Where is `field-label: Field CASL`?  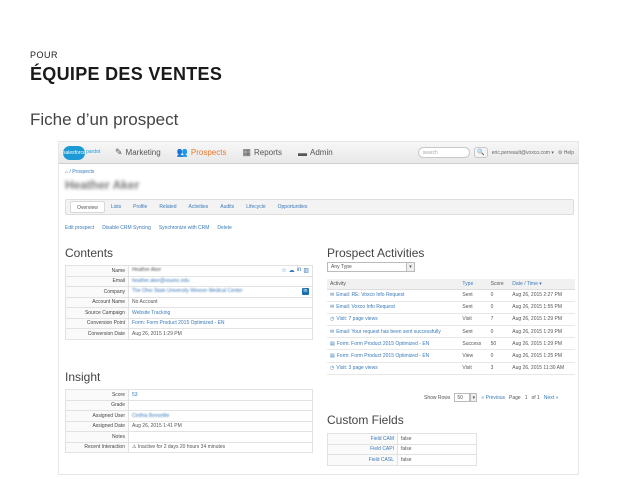
field-label: Field CASL is located at coordinates (362, 460).